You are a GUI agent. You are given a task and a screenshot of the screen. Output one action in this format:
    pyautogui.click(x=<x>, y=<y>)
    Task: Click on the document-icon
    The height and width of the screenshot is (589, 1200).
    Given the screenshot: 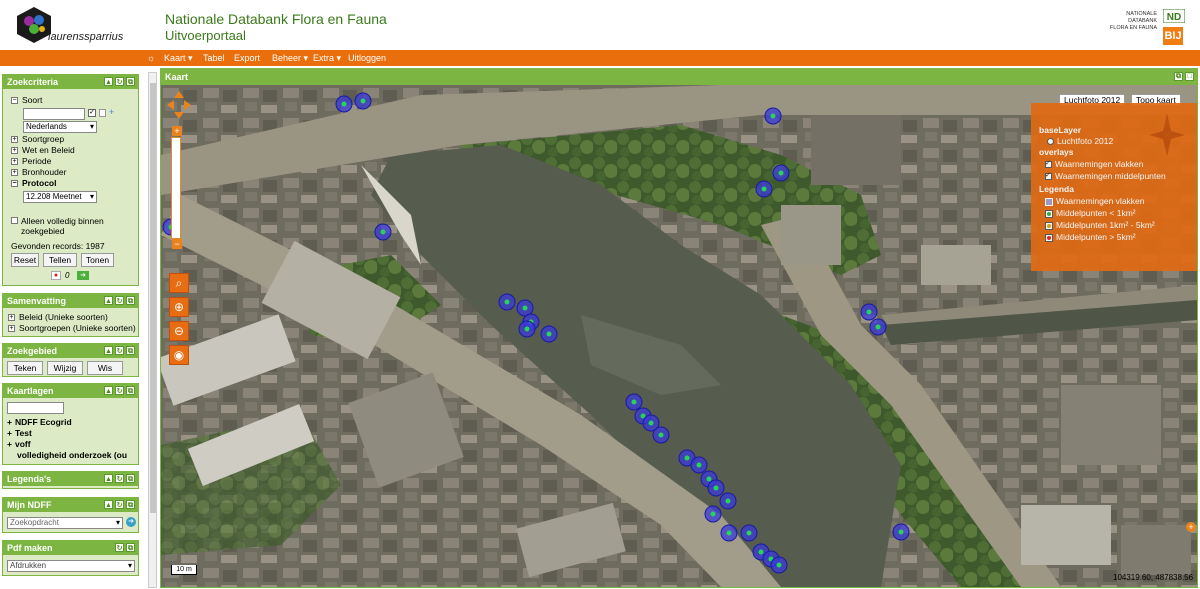 What is the action you would take?
    pyautogui.click(x=102, y=113)
    